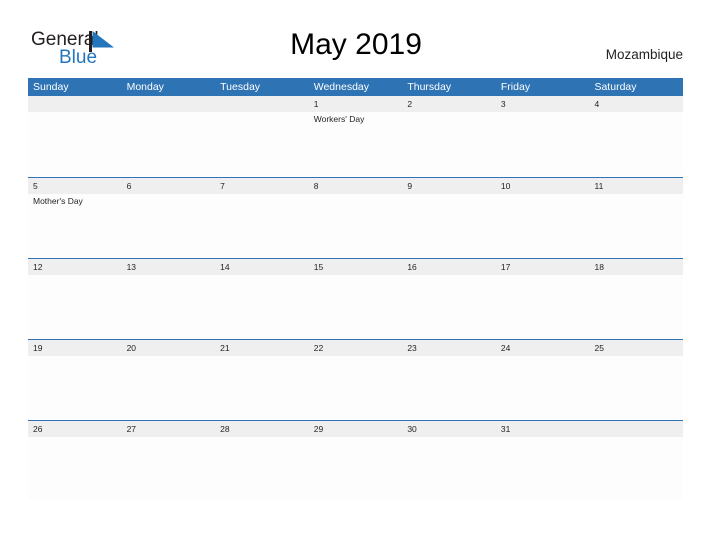  Describe the element at coordinates (75, 348) in the screenshot. I see `day-number: 19` at that location.